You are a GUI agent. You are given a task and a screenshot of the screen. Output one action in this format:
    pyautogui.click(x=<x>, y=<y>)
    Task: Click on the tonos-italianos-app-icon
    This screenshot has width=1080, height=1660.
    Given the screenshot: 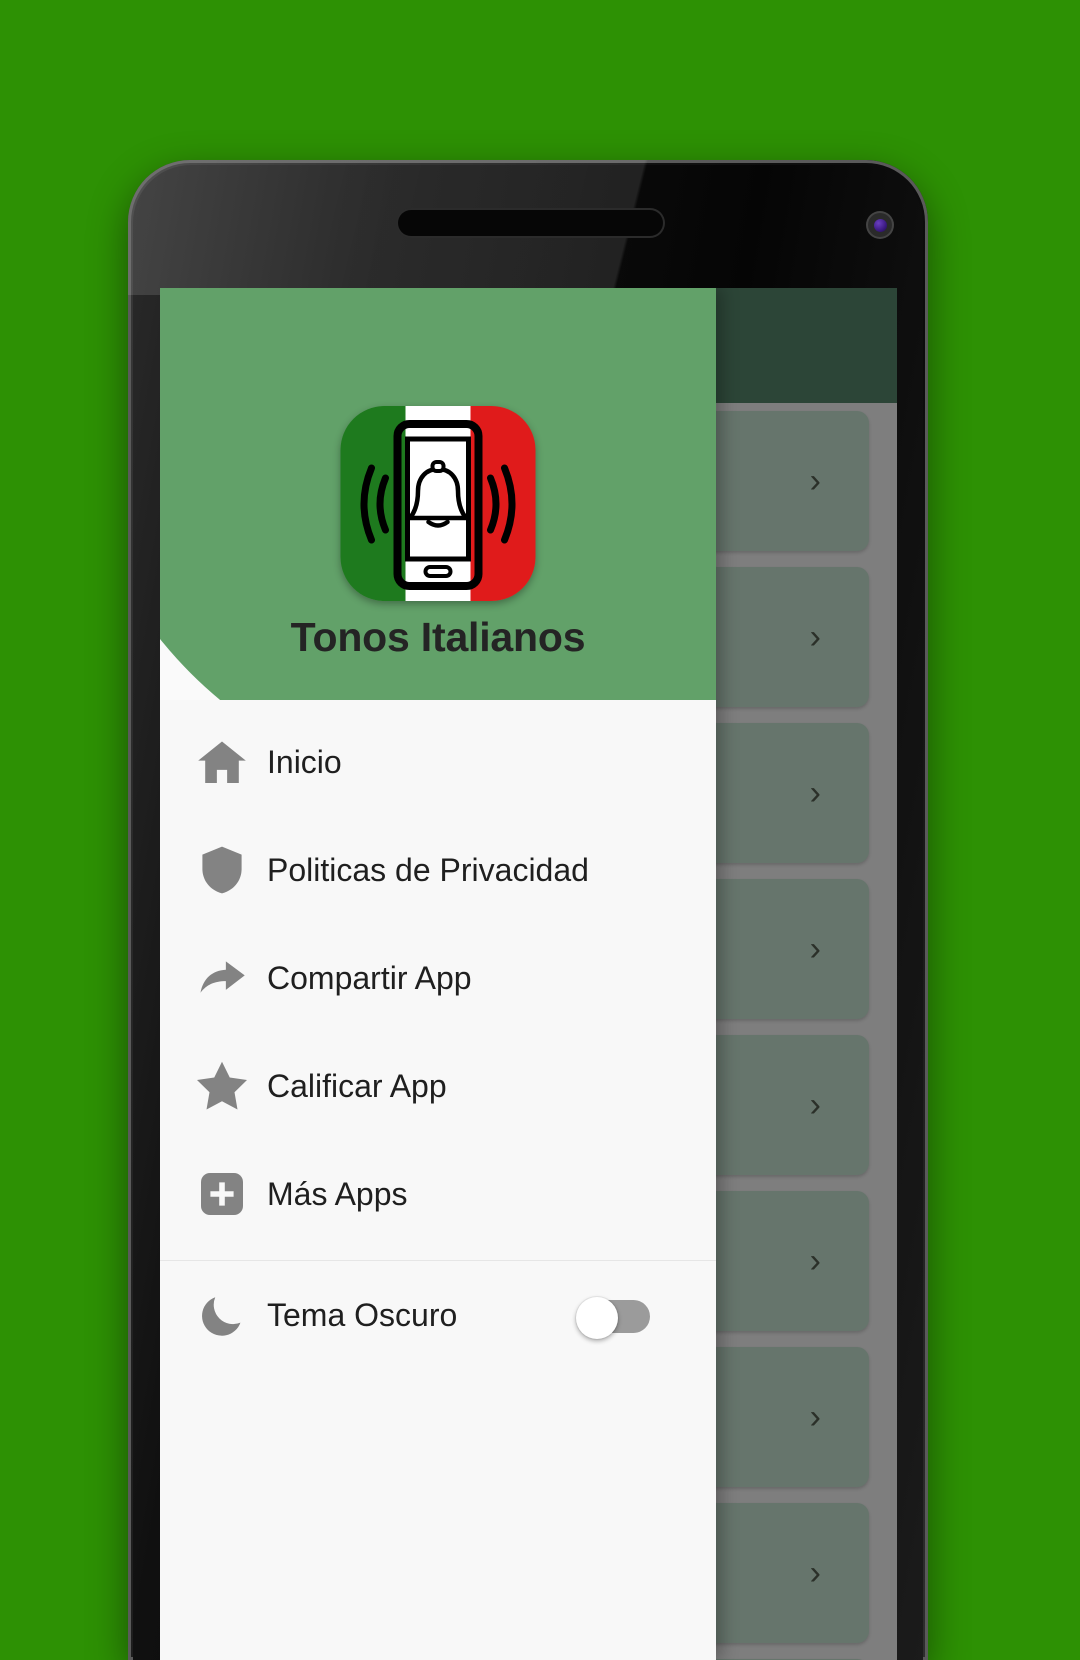 What is the action you would take?
    pyautogui.click(x=438, y=503)
    